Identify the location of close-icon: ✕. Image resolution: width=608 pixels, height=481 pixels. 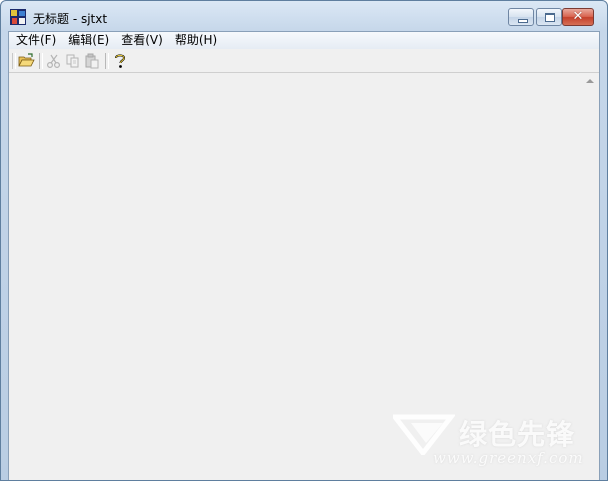
(578, 16).